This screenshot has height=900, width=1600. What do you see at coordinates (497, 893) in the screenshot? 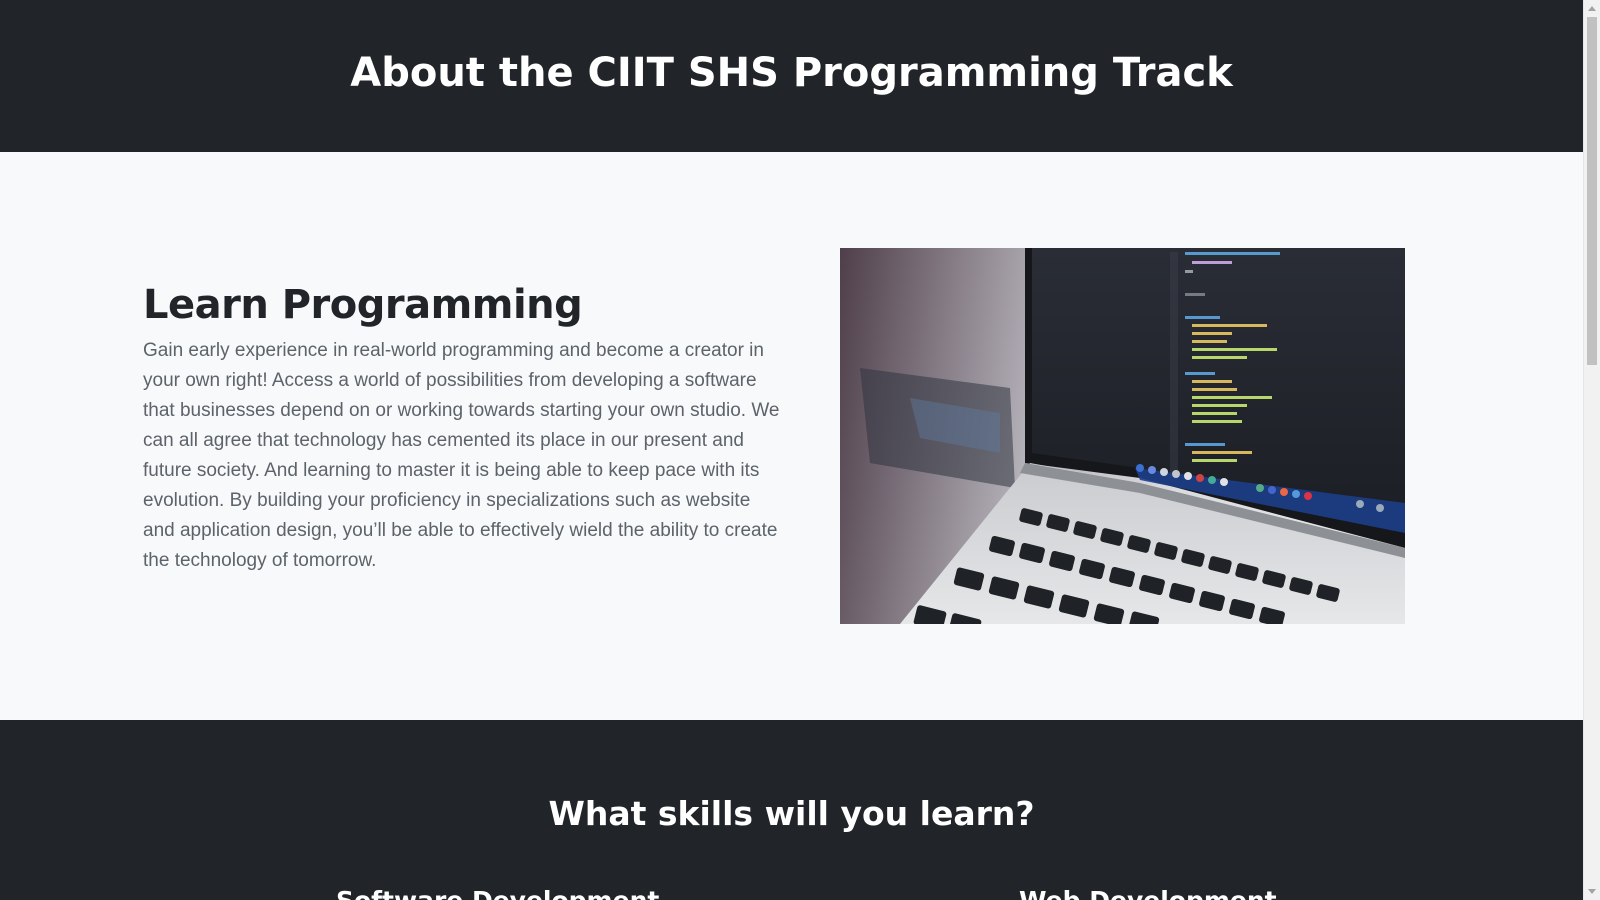
I see `skill-title-software-development: Software Development` at bounding box center [497, 893].